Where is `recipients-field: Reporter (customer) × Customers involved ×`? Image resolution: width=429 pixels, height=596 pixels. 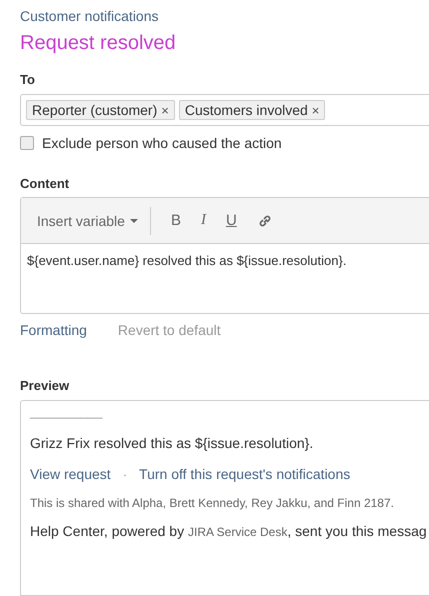 recipients-field: Reporter (customer) × Customers involved × is located at coordinates (224, 110).